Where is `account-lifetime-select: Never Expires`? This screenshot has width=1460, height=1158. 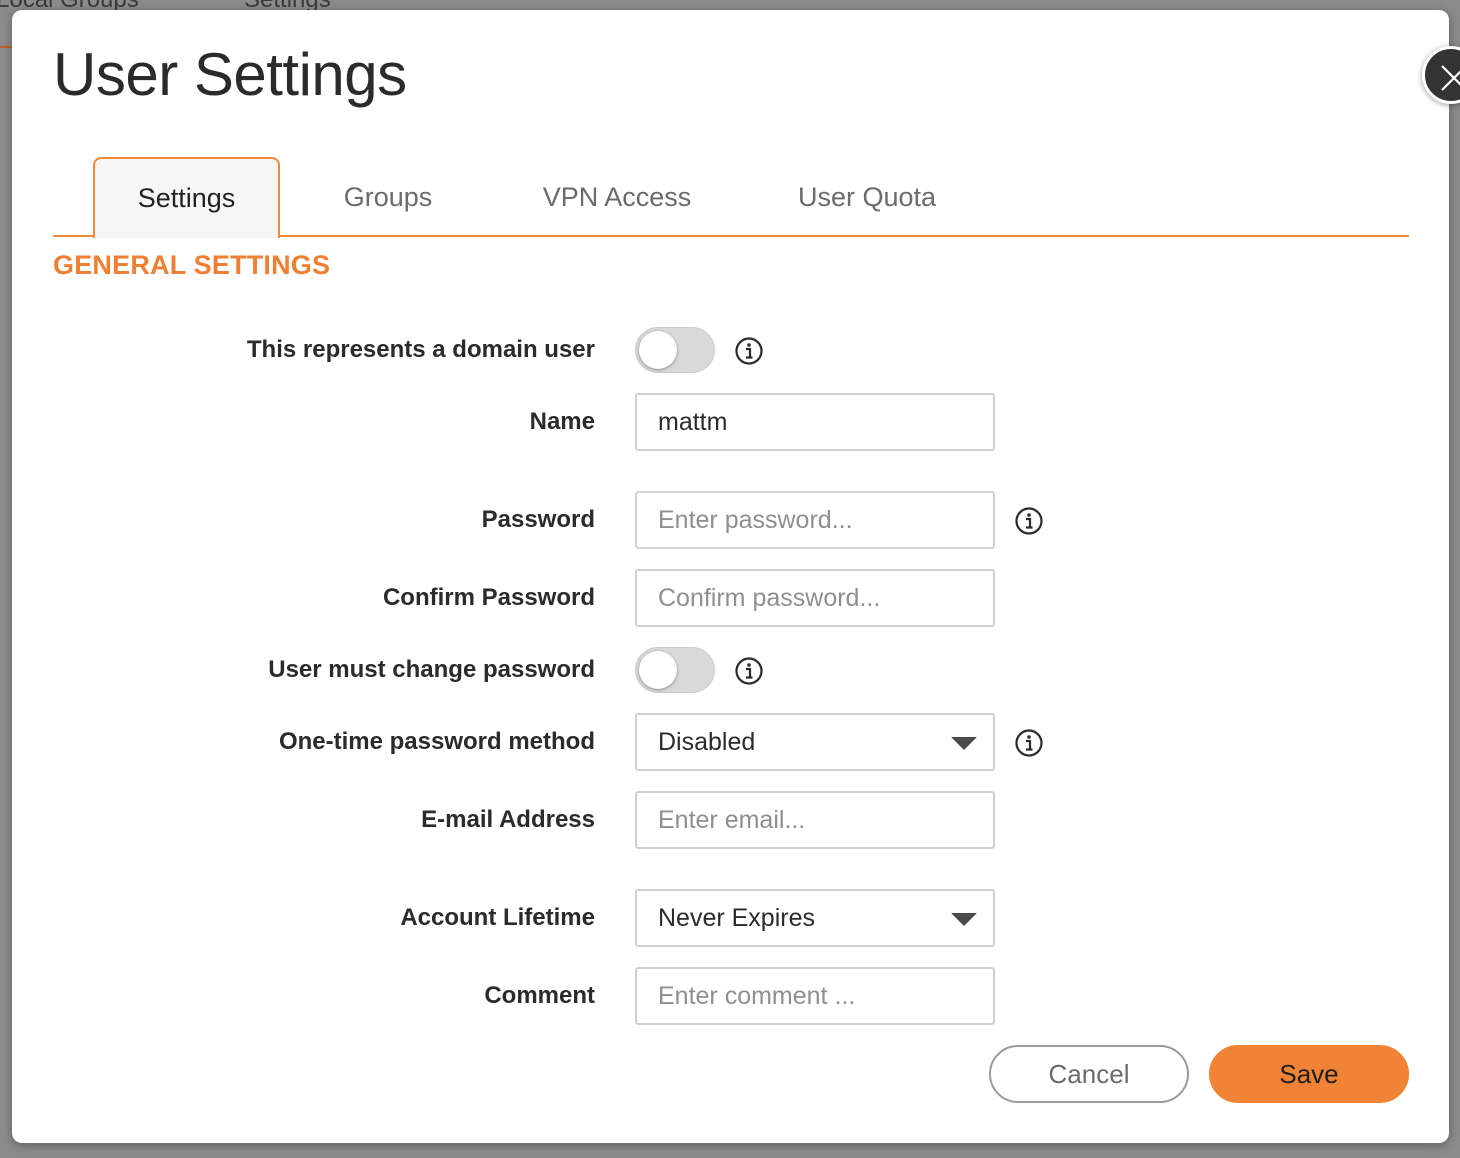
account-lifetime-select: Never Expires is located at coordinates (815, 918).